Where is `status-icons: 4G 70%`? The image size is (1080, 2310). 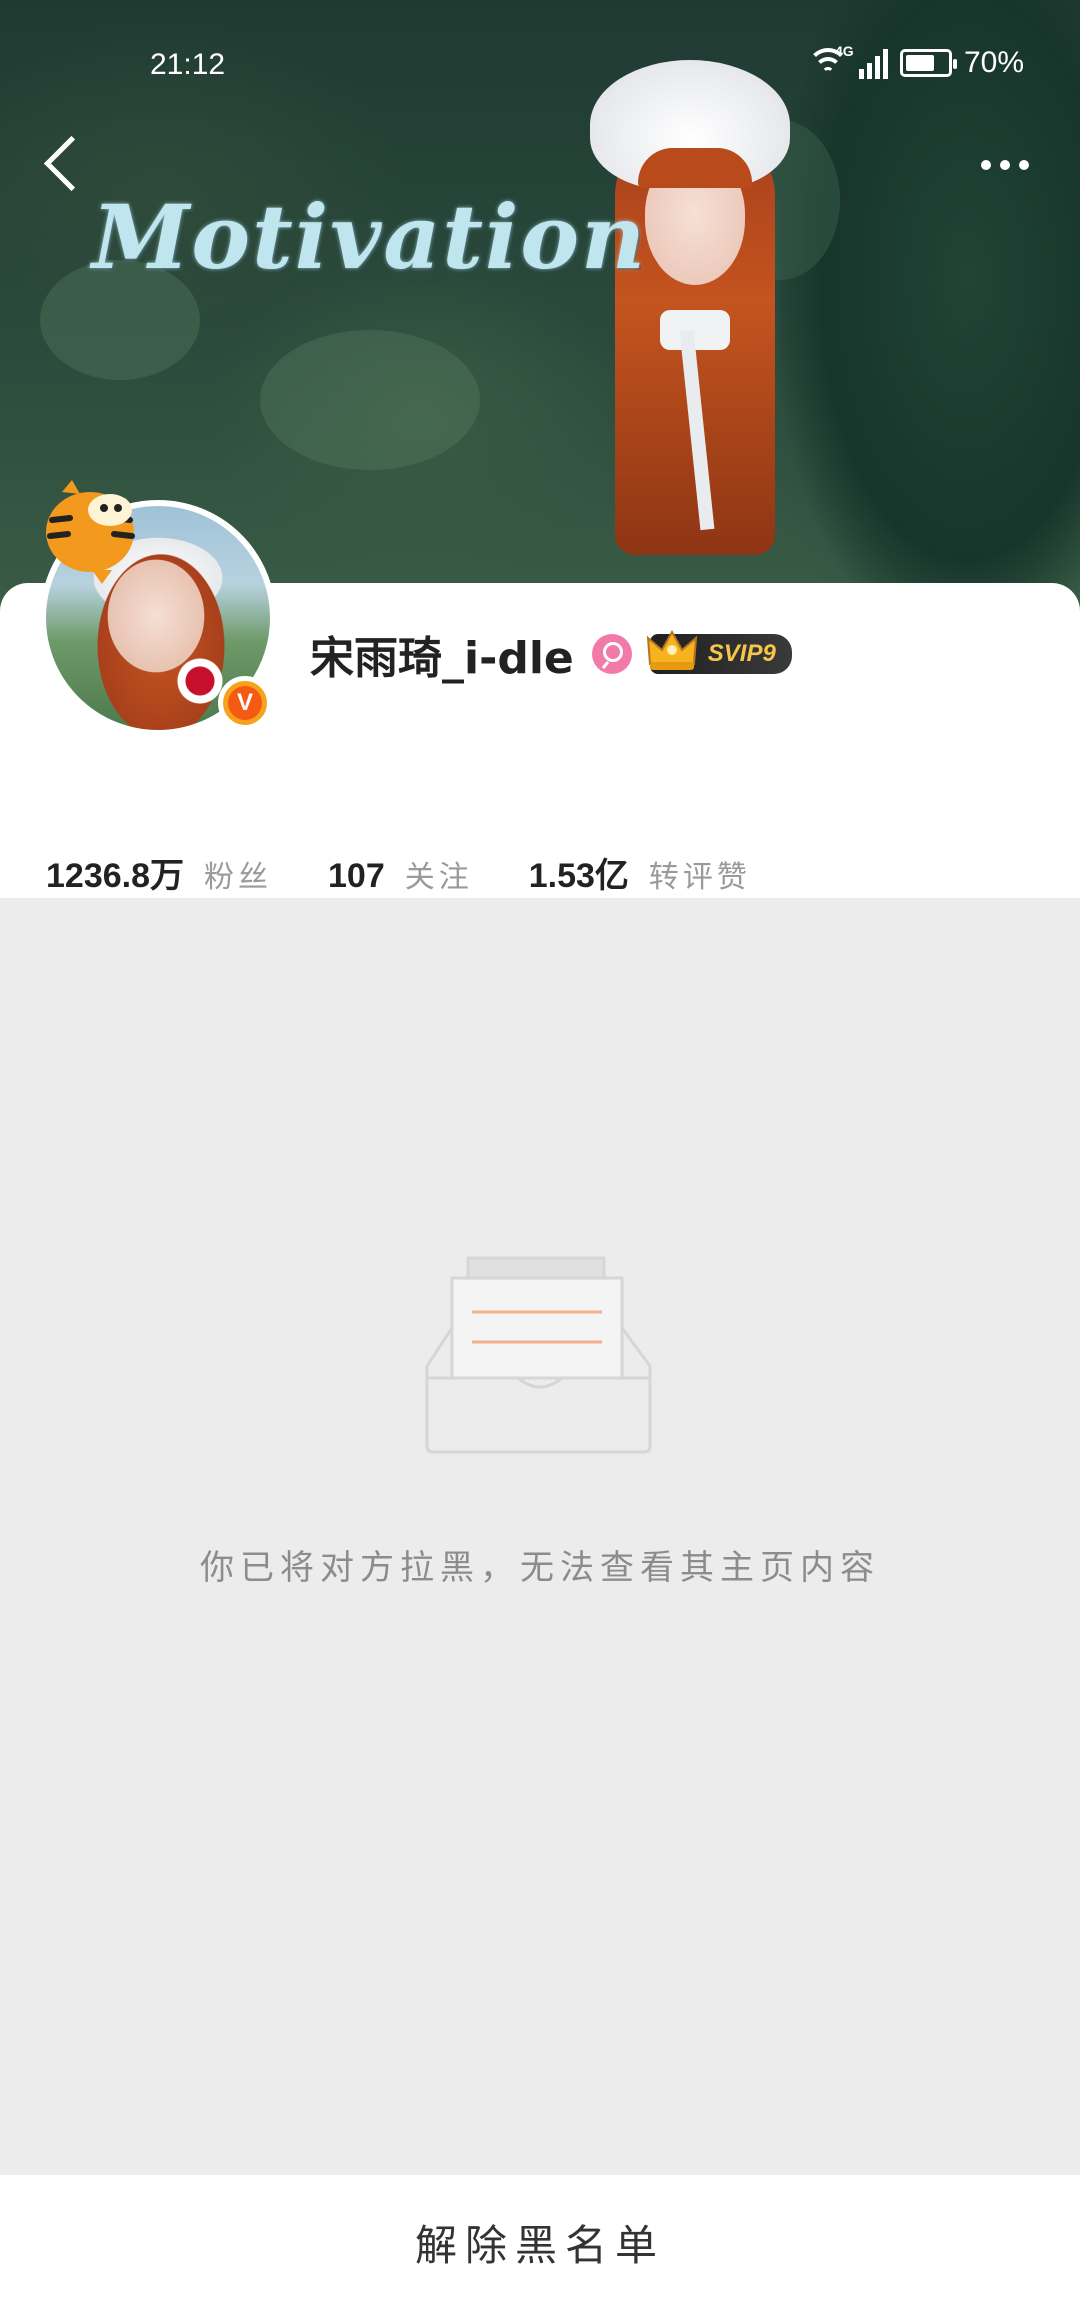
status-icons: 4G 70% is located at coordinates (915, 61).